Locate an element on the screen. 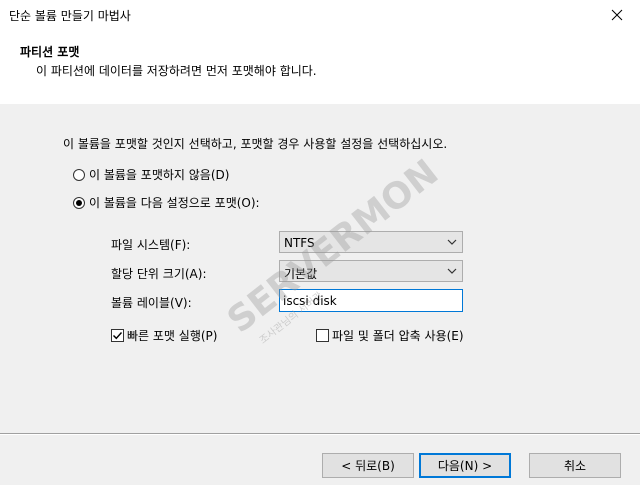 The image size is (640, 485). compression-checkbox: 파일 및 폴더 압축 사용(E) is located at coordinates (390, 335).